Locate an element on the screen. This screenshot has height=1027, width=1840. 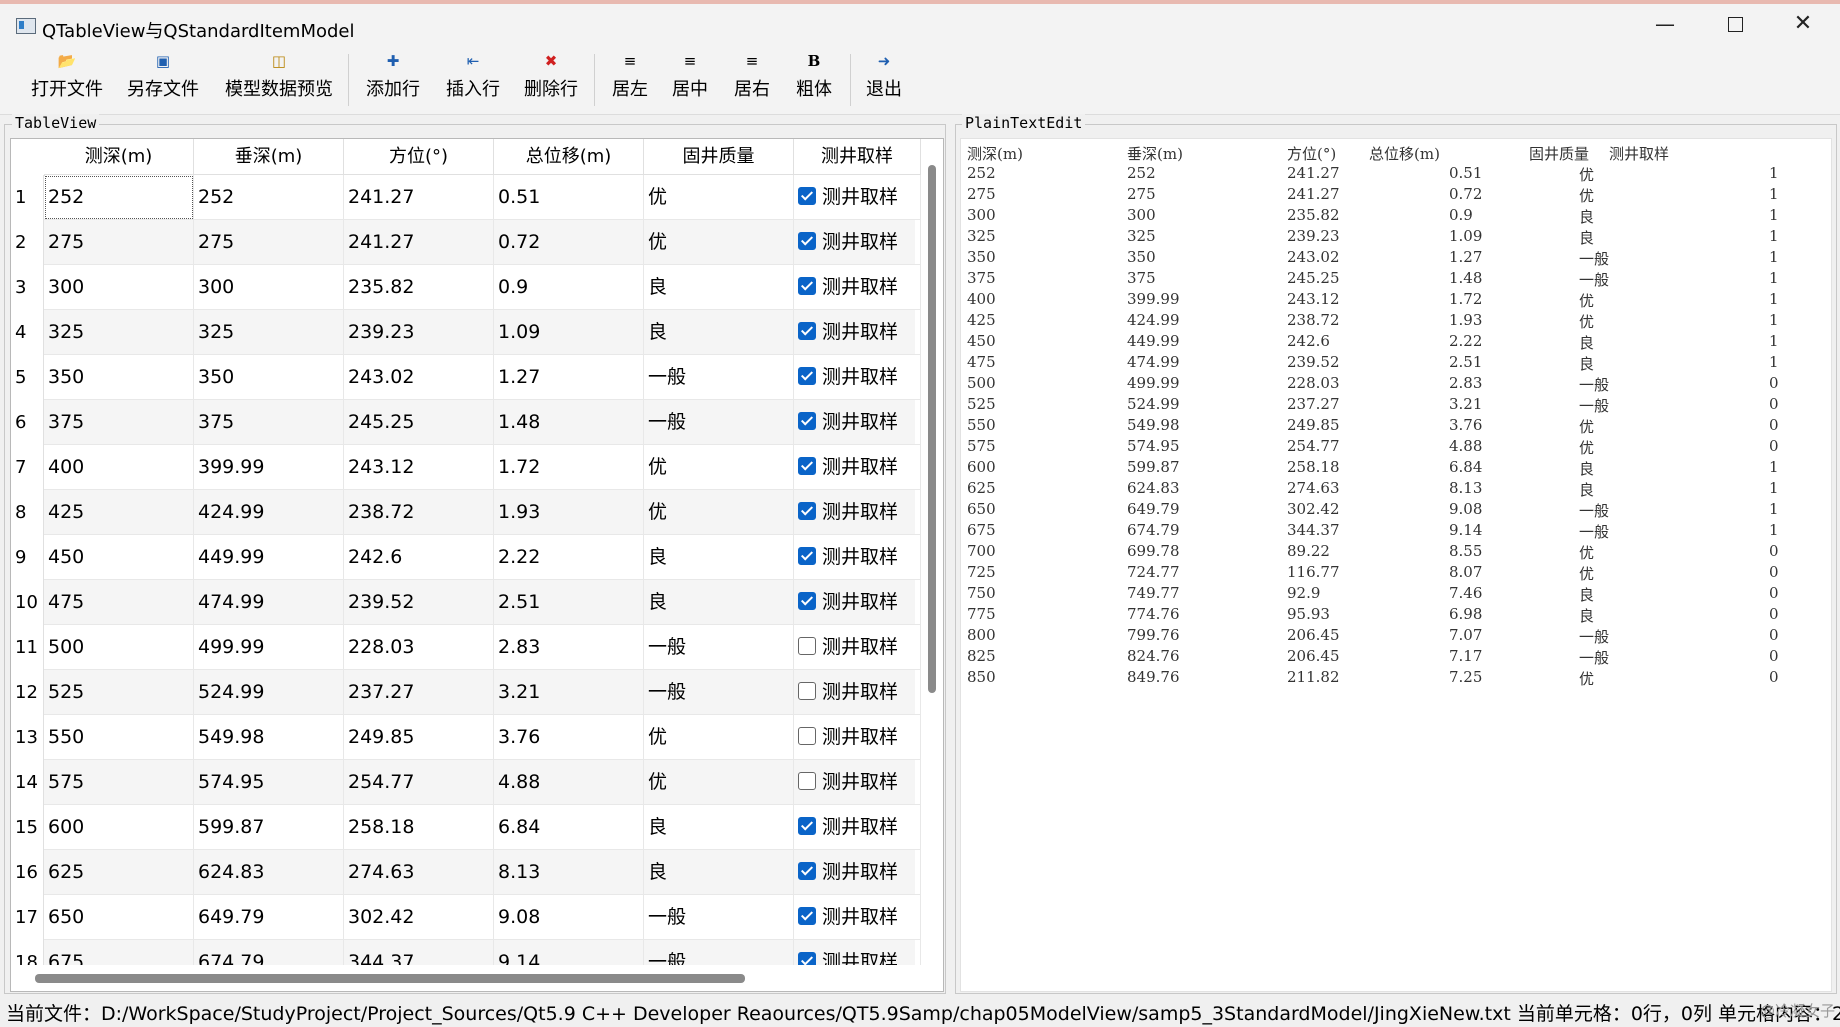
table-cell: 4.88 is located at coordinates (569, 782).